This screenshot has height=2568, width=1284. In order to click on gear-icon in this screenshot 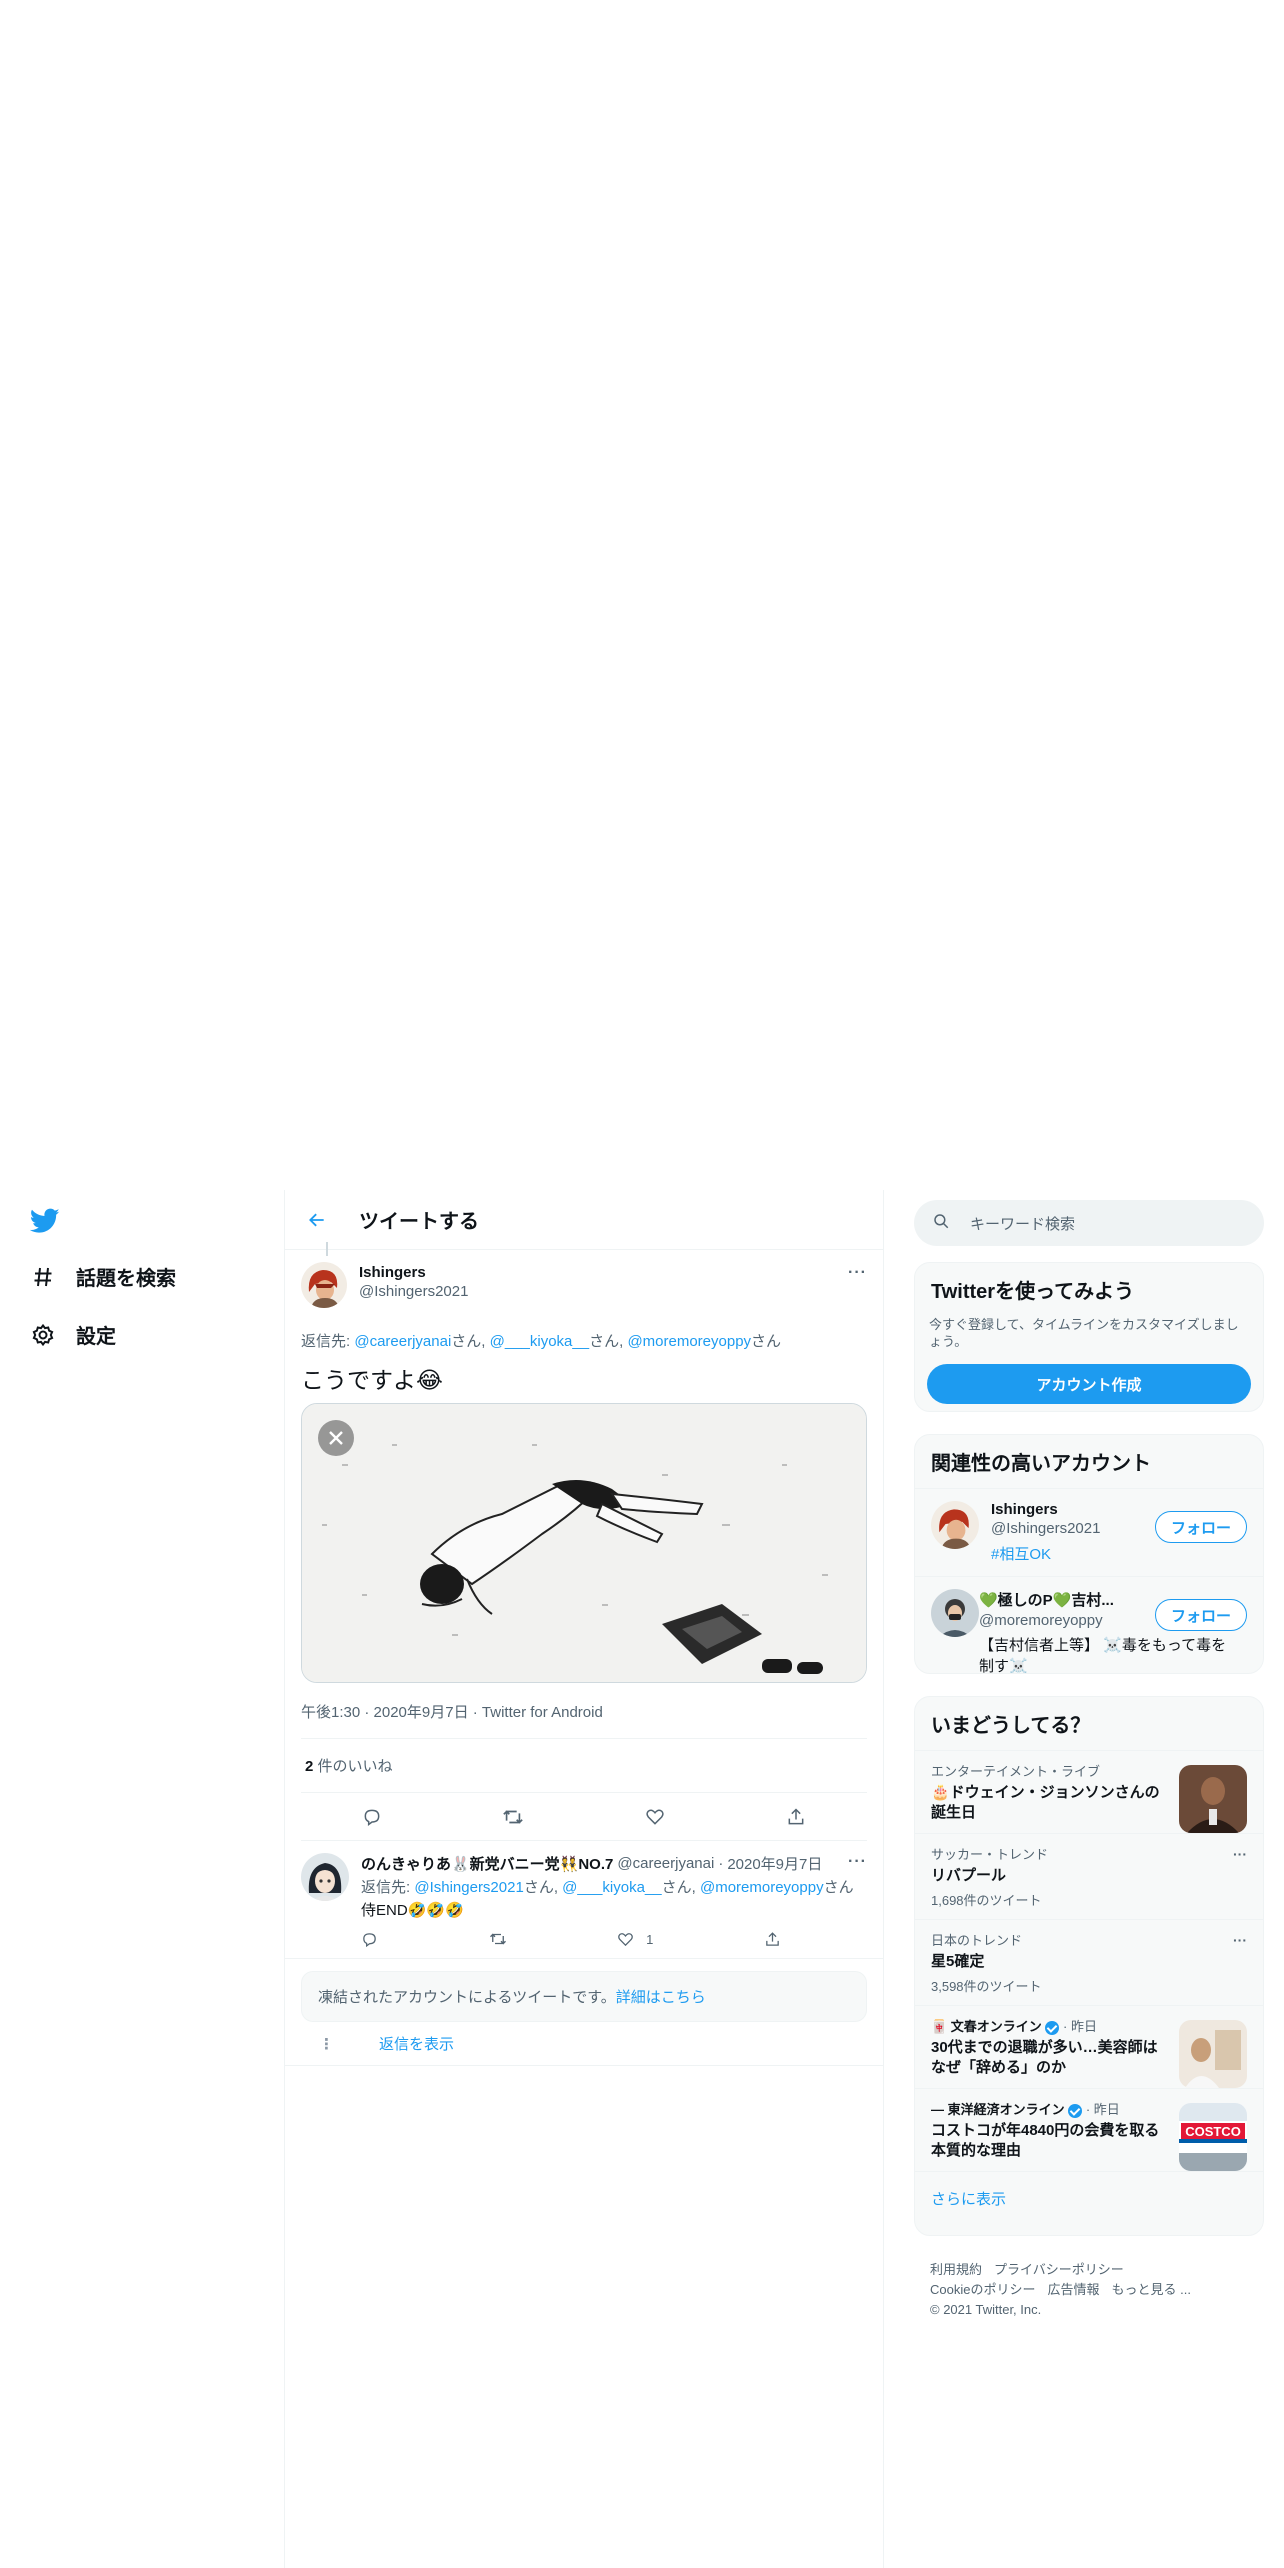, I will do `click(43, 1335)`.